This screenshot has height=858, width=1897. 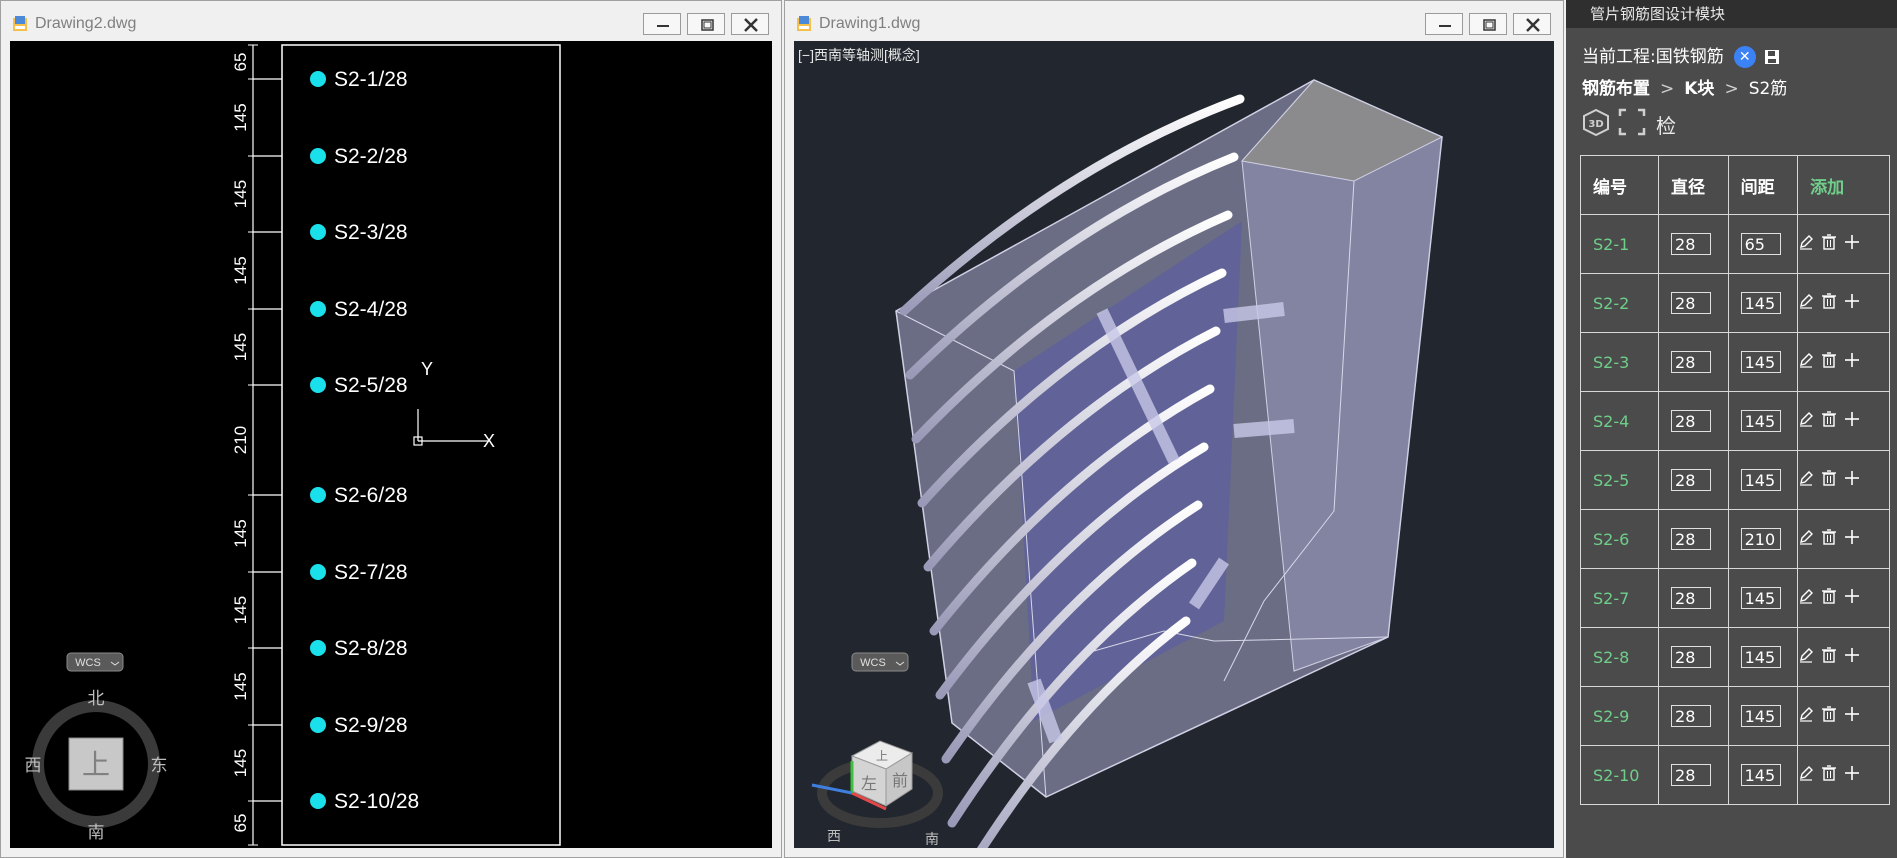 What do you see at coordinates (1596, 122) in the screenshot?
I see `3d-view-icon: 3D` at bounding box center [1596, 122].